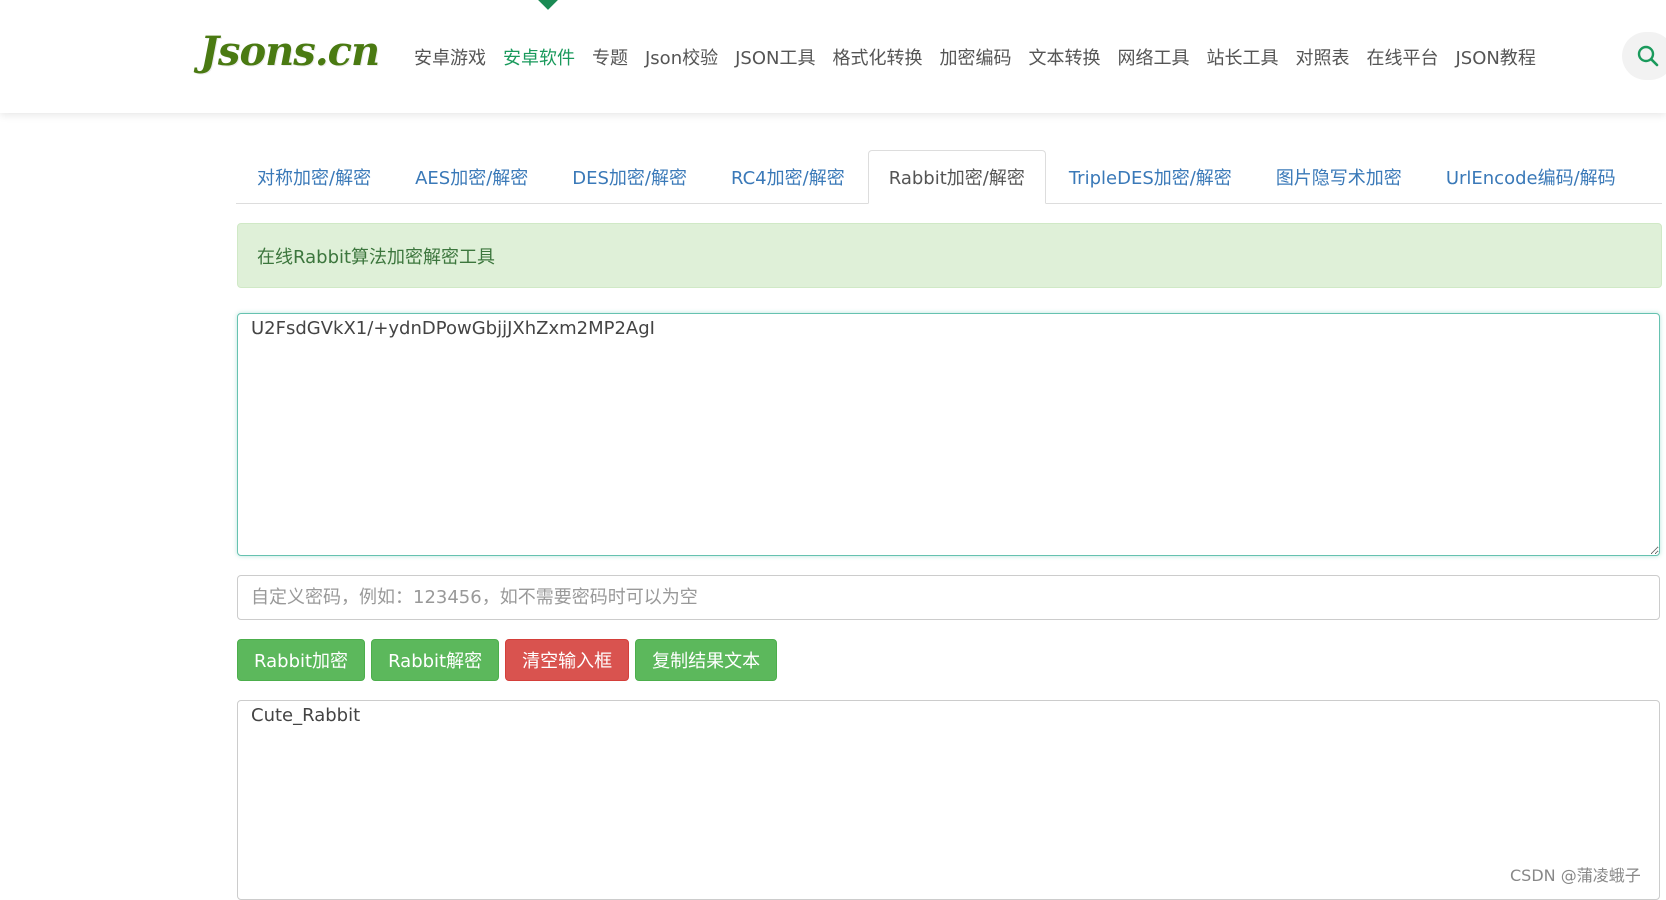  Describe the element at coordinates (775, 57) in the screenshot. I see `nav-item-json-tools: JSON工具` at that location.